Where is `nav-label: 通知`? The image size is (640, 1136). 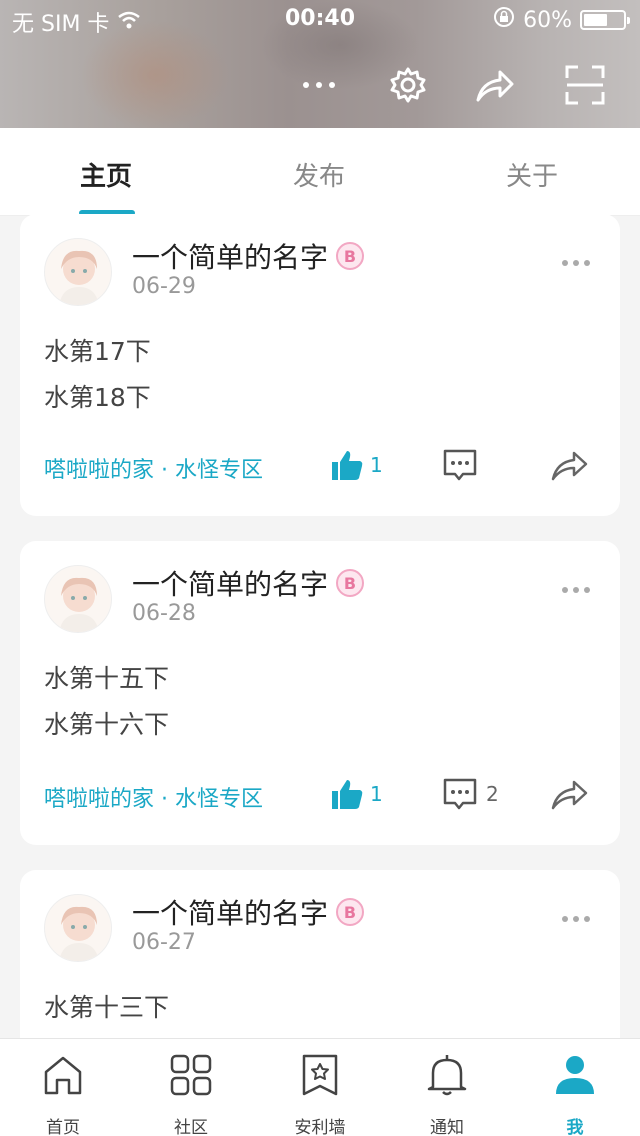 nav-label: 通知 is located at coordinates (447, 1127).